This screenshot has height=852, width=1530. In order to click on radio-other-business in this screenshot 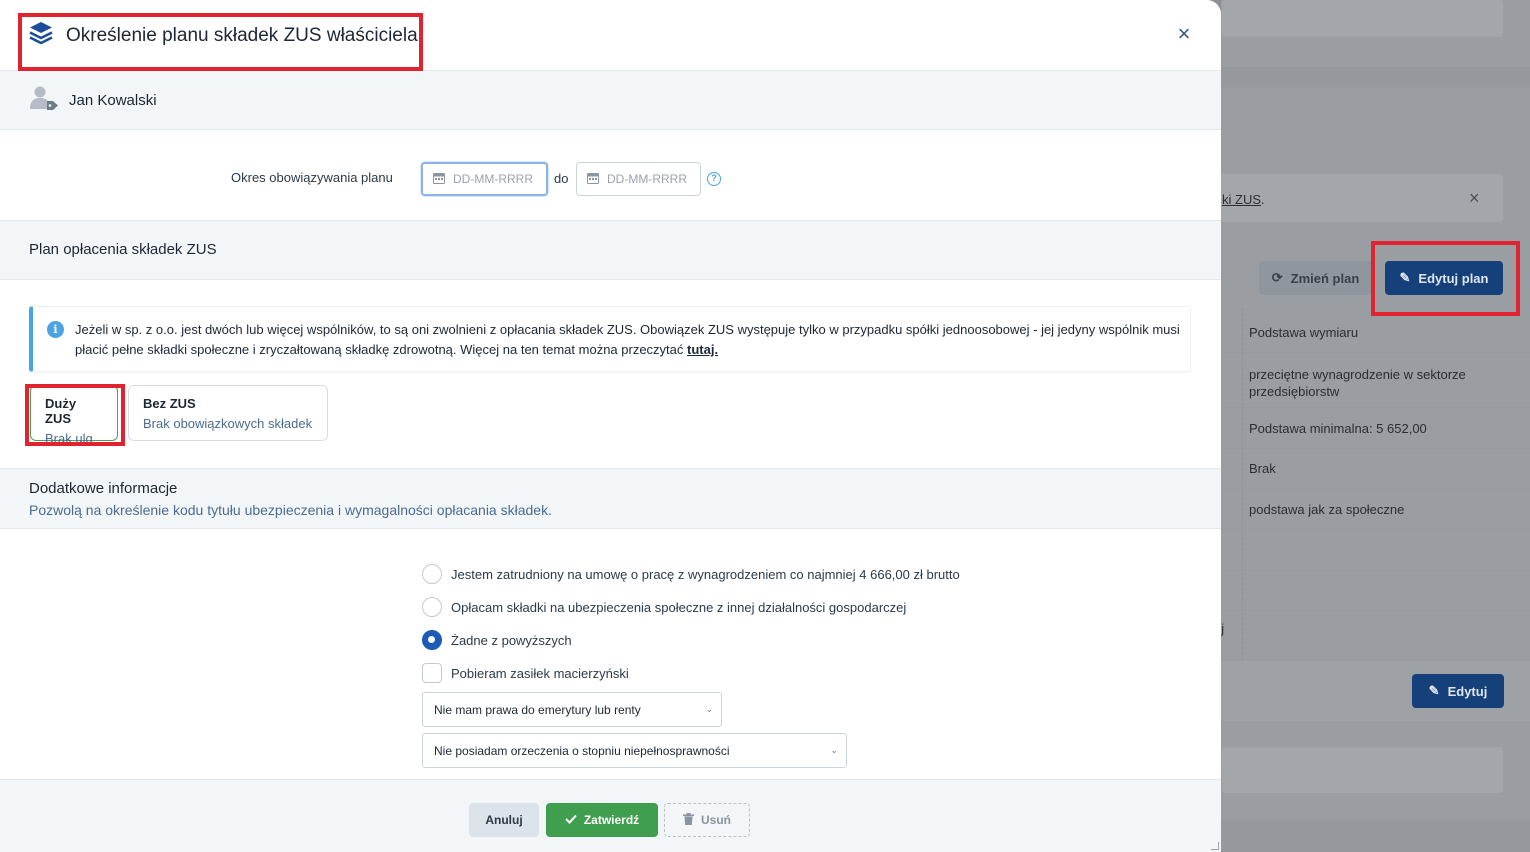, I will do `click(432, 607)`.